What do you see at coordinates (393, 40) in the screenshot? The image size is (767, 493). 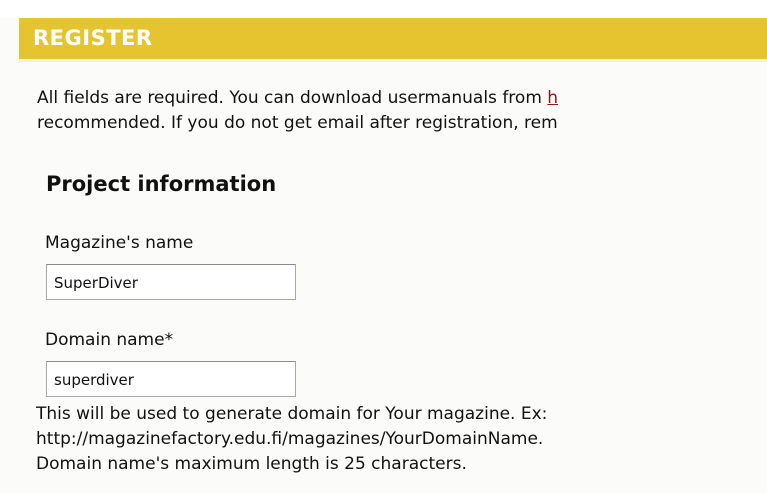 I see `register-header-bar: REGISTER` at bounding box center [393, 40].